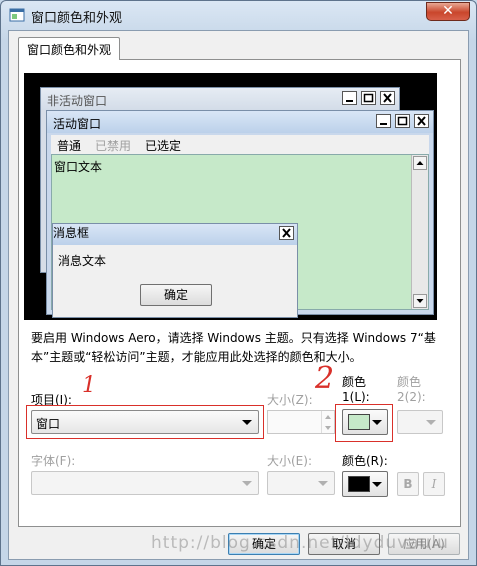  Describe the element at coordinates (220, 99) in the screenshot. I see `preview-inactive-titlebar: 非活动窗口` at that location.